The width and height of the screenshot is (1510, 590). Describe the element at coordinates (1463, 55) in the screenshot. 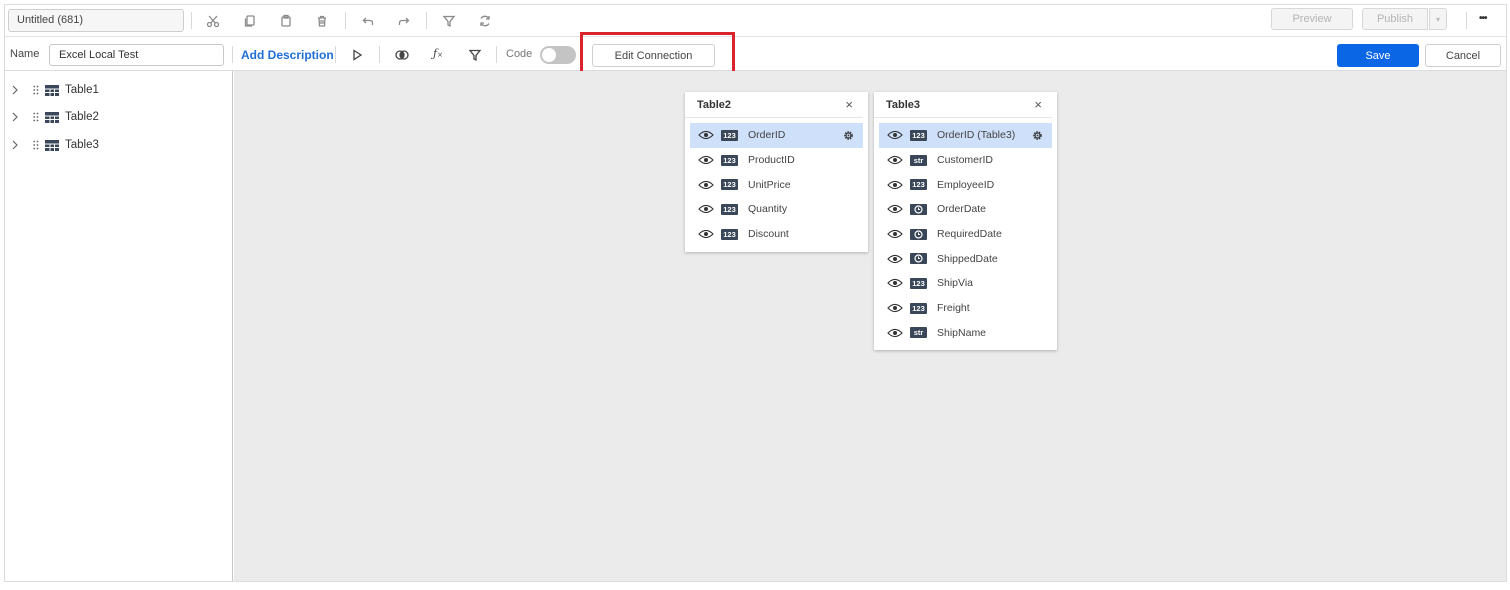

I see `cancel-button: Cancel` at that location.